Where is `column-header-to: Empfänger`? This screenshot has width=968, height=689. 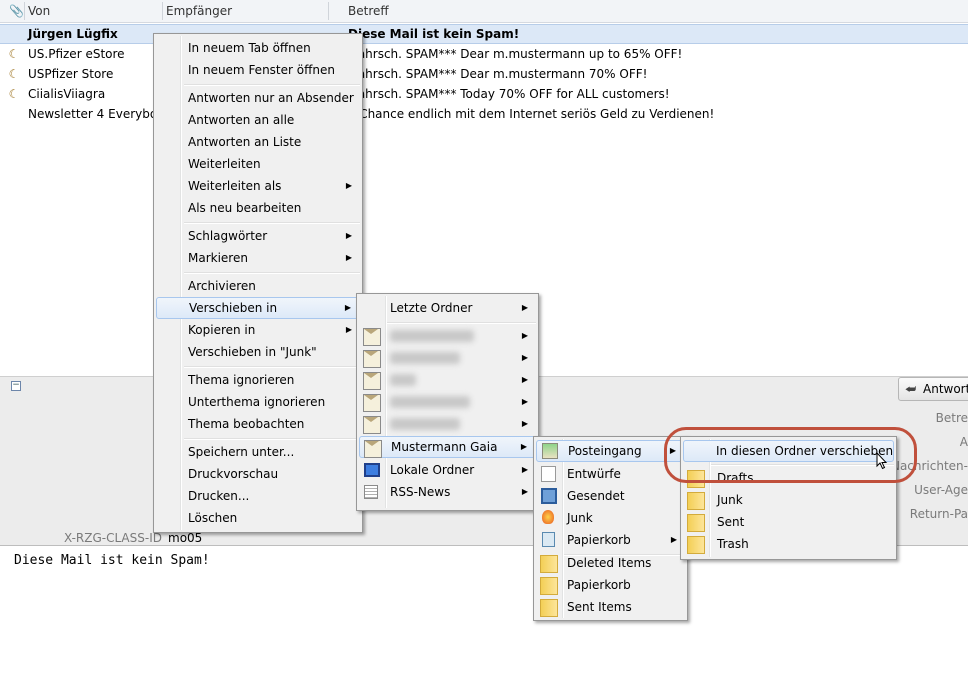
column-header-to: Empfänger is located at coordinates (199, 11).